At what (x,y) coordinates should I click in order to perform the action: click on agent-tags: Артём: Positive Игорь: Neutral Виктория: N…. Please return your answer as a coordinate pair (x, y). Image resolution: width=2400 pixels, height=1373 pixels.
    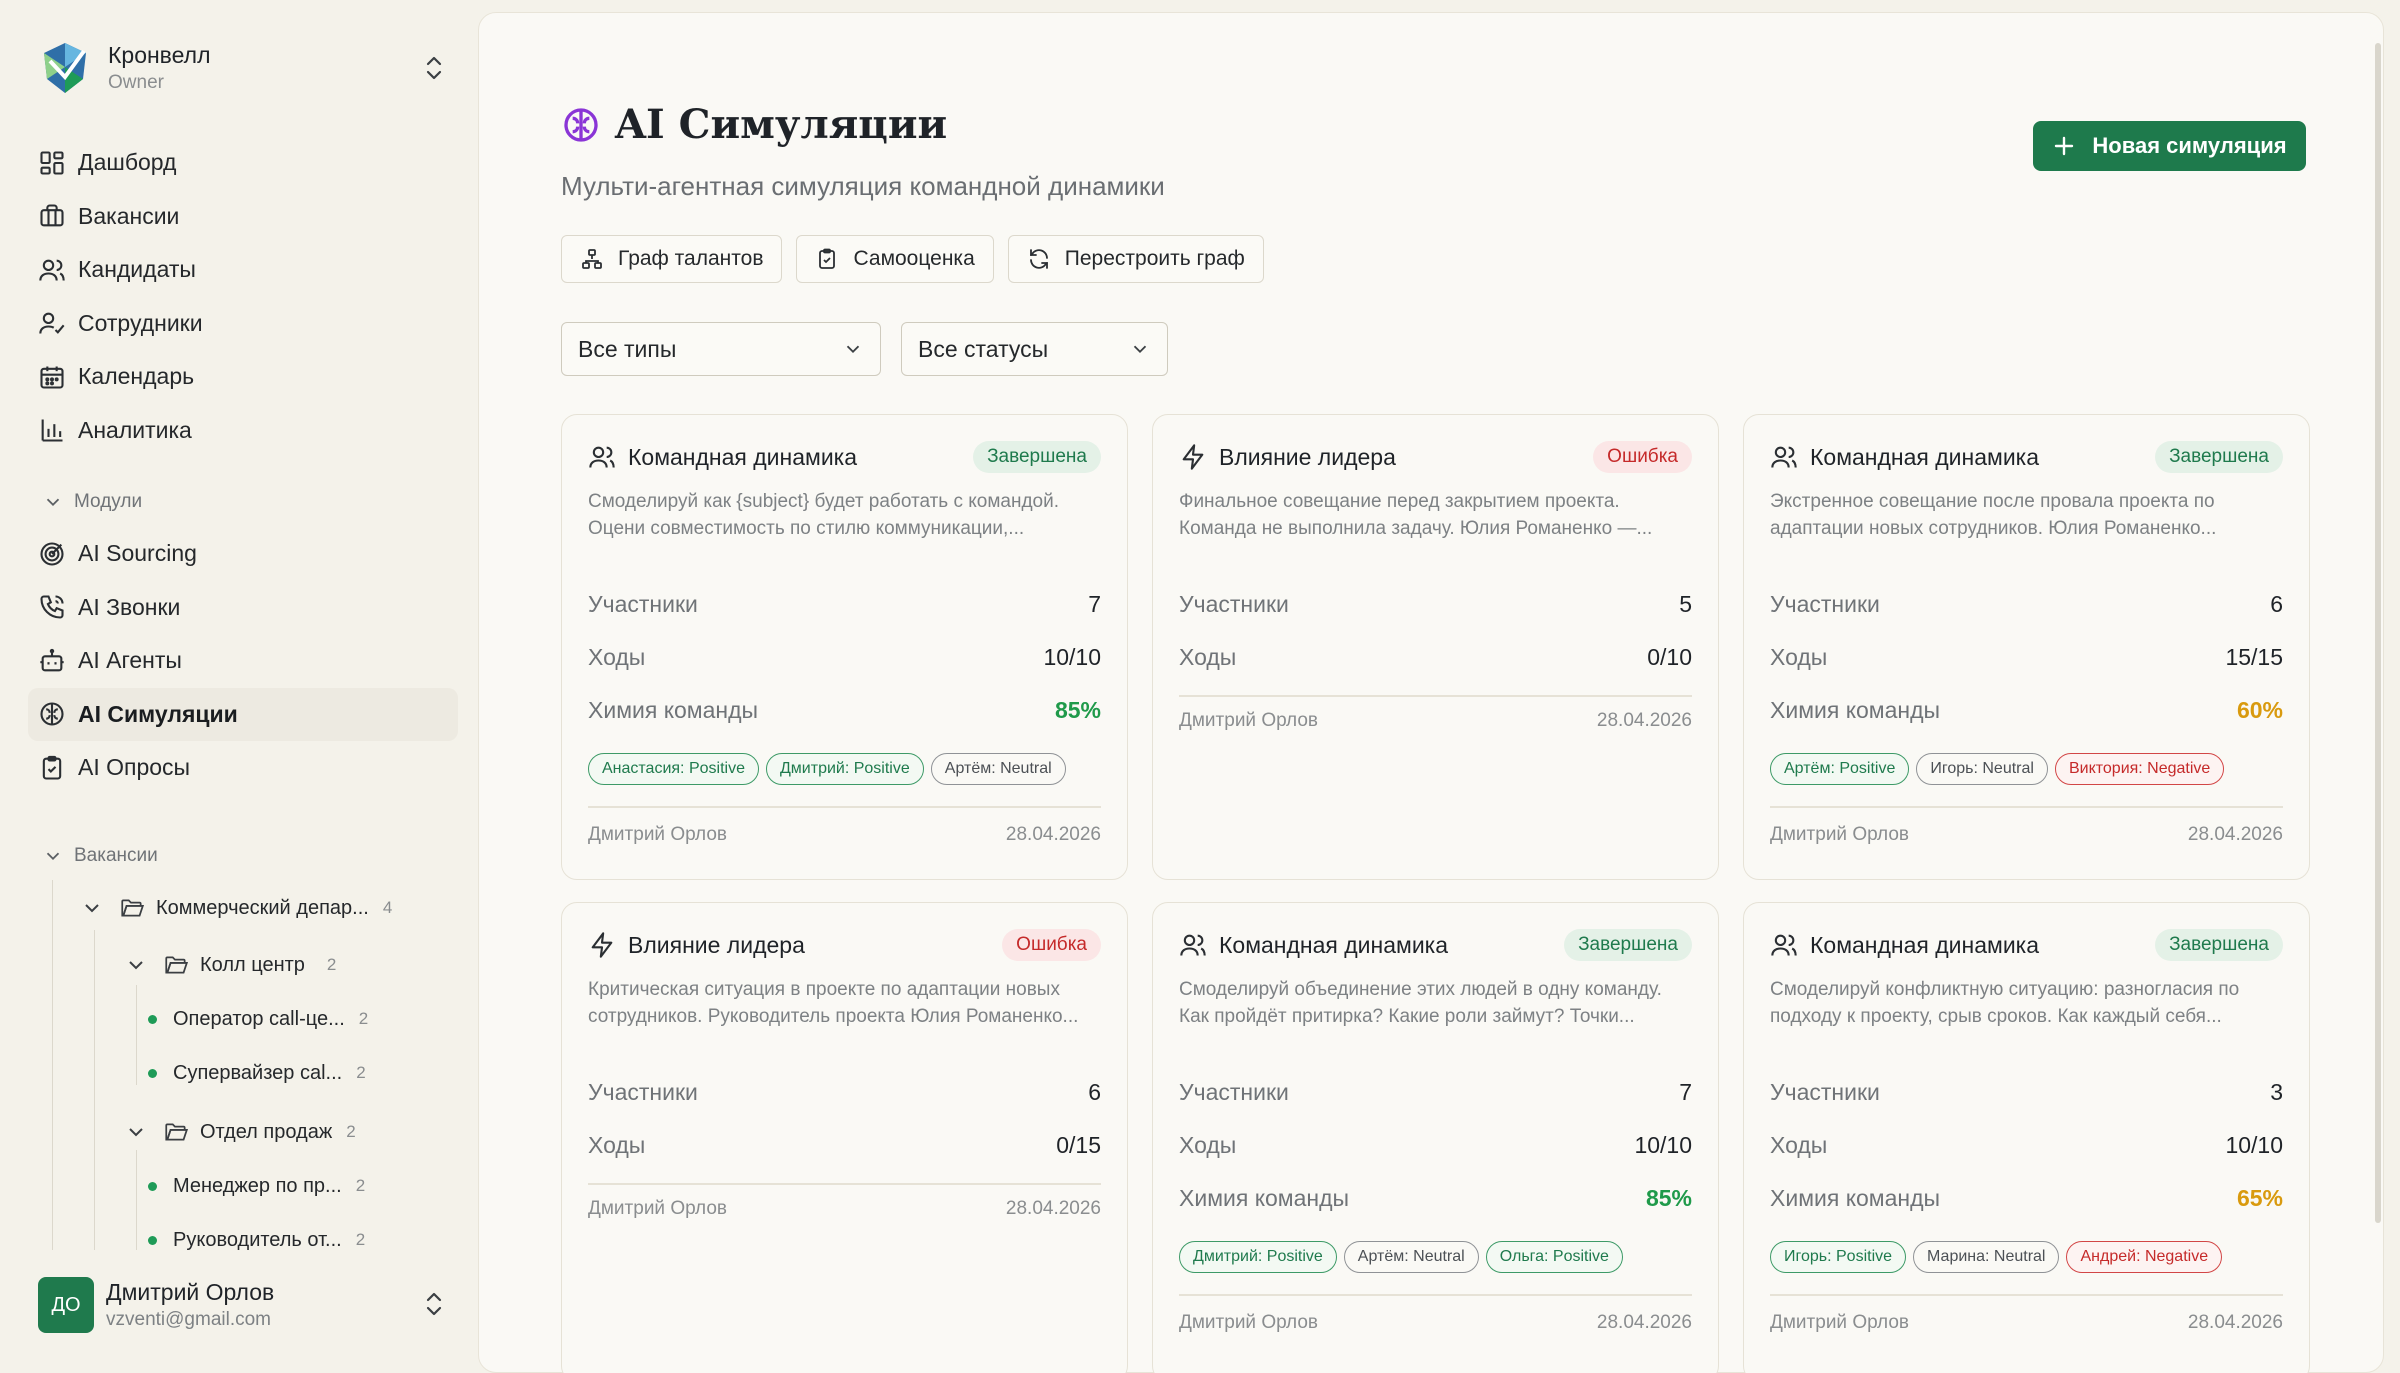
    Looking at the image, I should click on (2026, 769).